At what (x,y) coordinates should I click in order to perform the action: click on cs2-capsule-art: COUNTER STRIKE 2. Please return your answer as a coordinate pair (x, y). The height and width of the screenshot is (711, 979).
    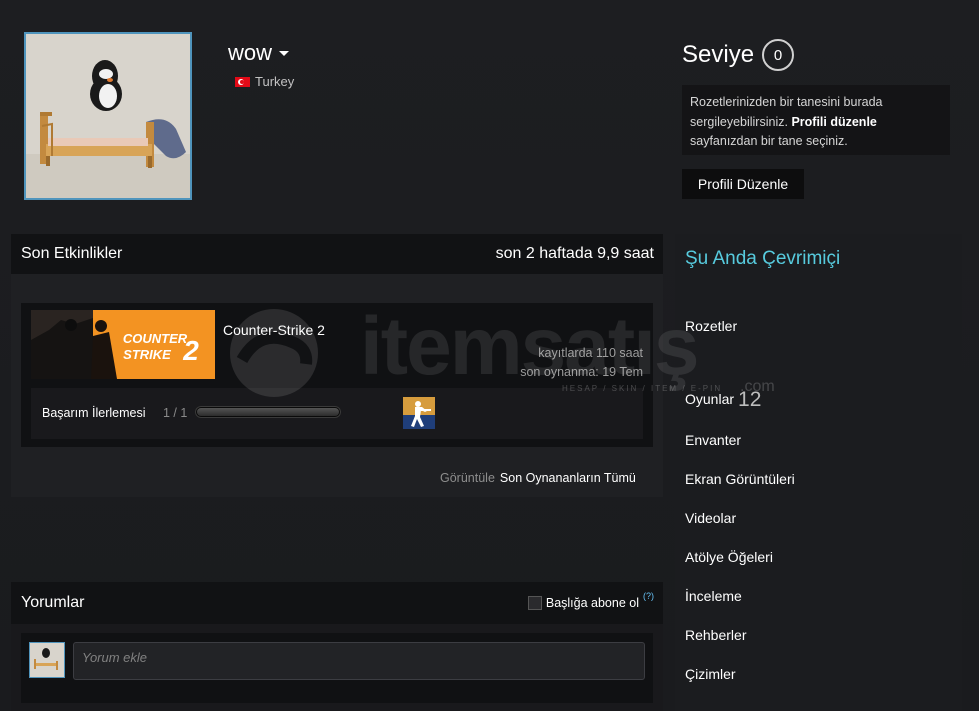
    Looking at the image, I should click on (123, 344).